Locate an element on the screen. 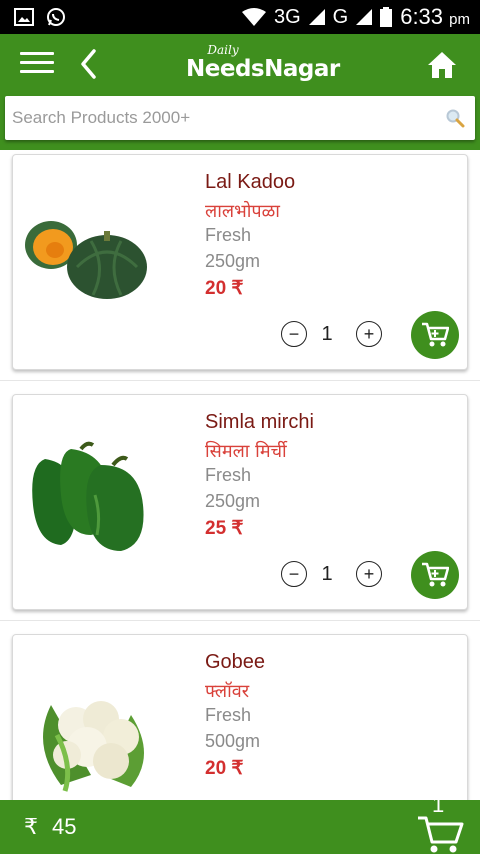 The height and width of the screenshot is (854, 480). whatsapp-icon is located at coordinates (56, 17).